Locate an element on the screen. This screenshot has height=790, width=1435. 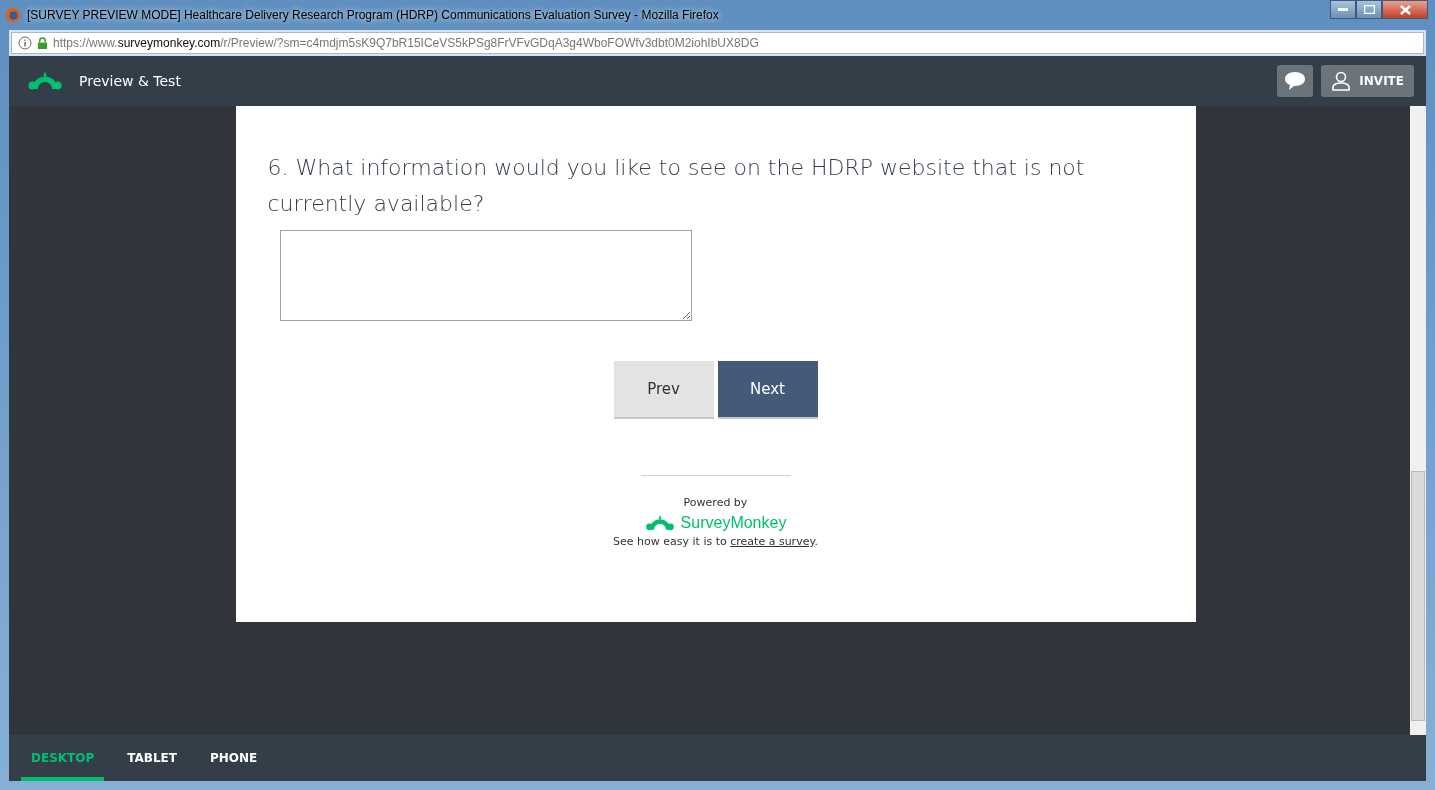
prev-button: Prev is located at coordinates (663, 389).